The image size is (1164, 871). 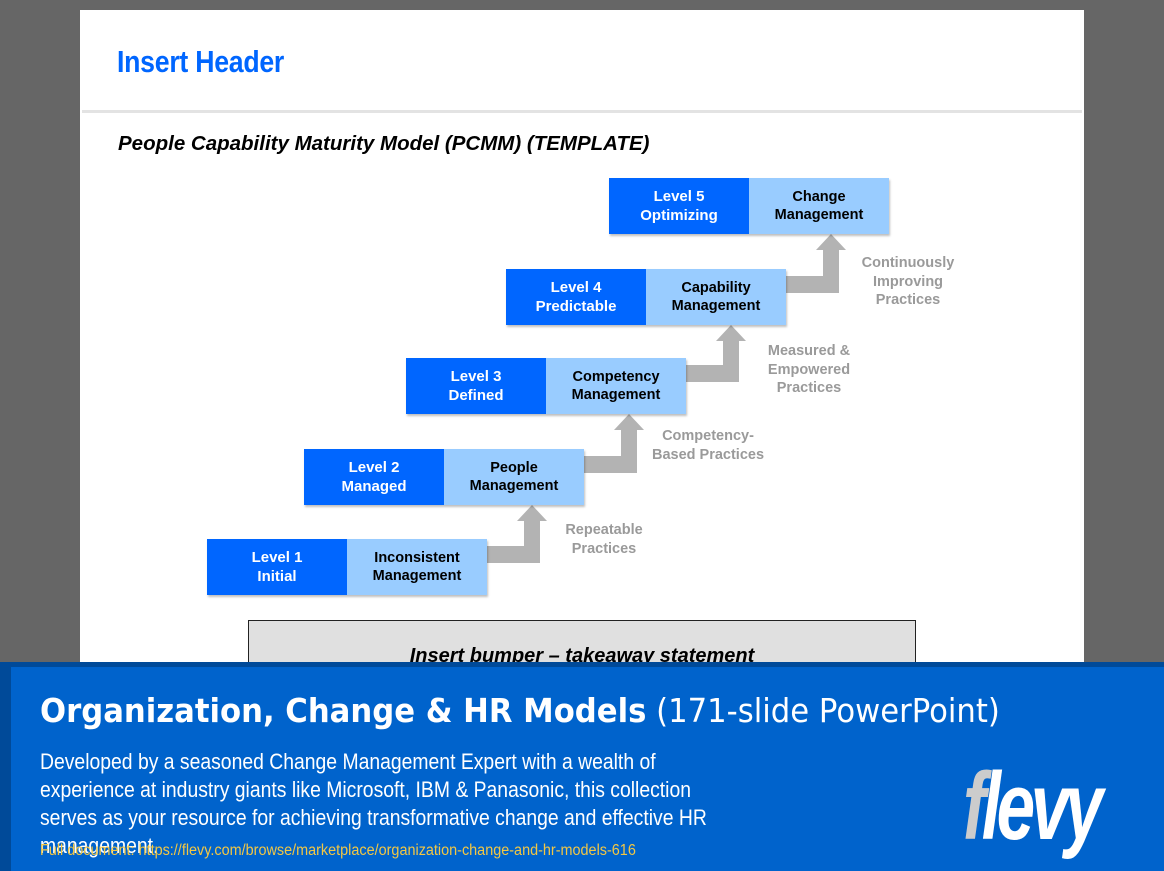 What do you see at coordinates (417, 567) in the screenshot?
I see `level-focus-1: Inconsistent Management` at bounding box center [417, 567].